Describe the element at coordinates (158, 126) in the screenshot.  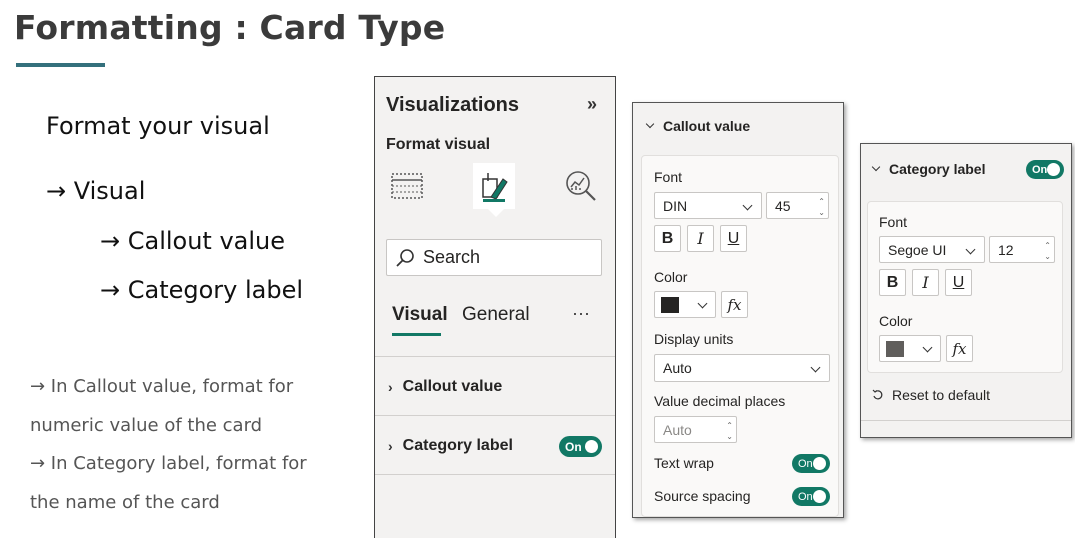
I see `bullet-format-visual: Format your visual` at that location.